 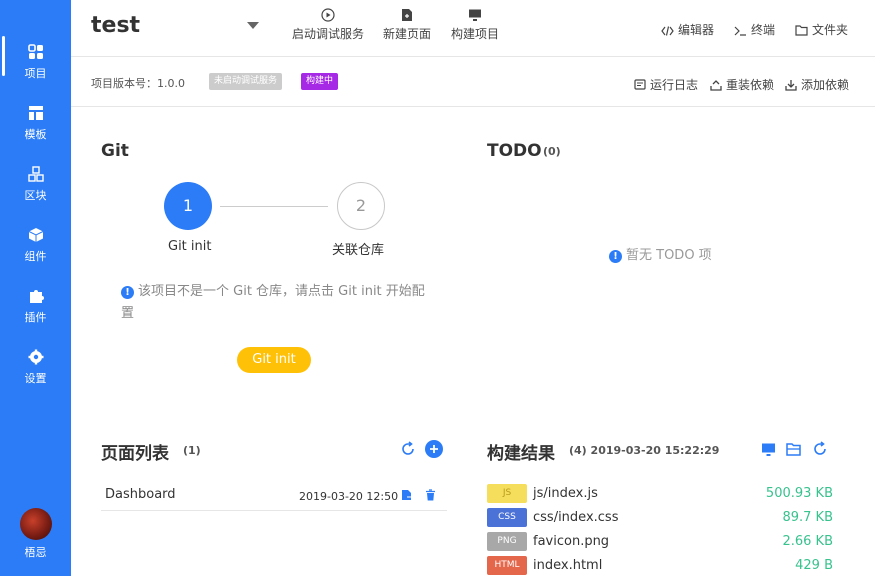 I want to click on folder-icon, so click(x=801, y=30).